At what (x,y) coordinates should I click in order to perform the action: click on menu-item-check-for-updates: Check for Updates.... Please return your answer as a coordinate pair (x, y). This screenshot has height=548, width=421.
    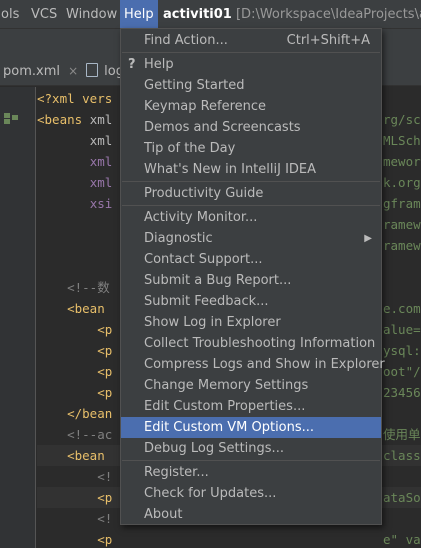
    Looking at the image, I should click on (251, 493).